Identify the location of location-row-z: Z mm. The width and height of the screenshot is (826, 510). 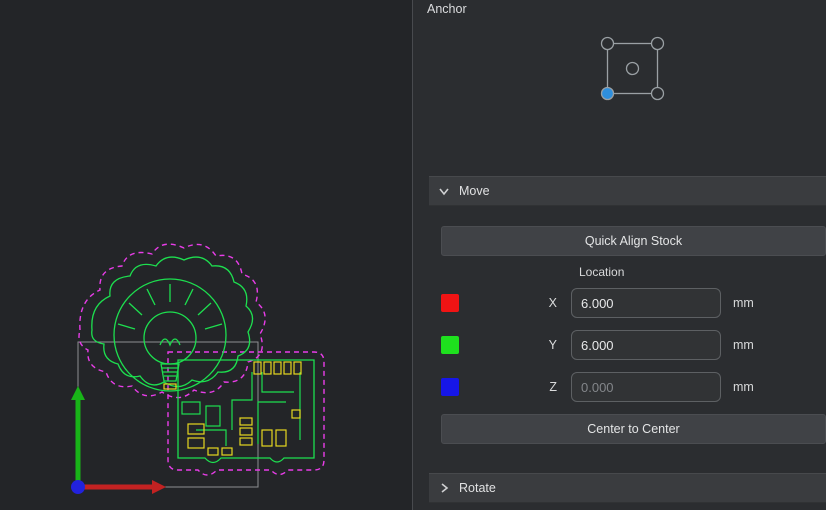
(628, 387).